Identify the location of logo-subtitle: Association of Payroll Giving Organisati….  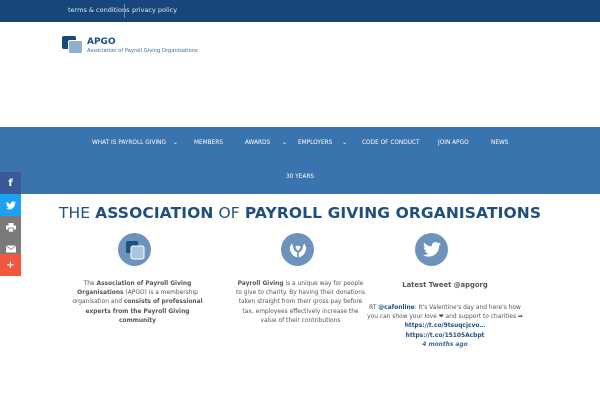
(142, 51).